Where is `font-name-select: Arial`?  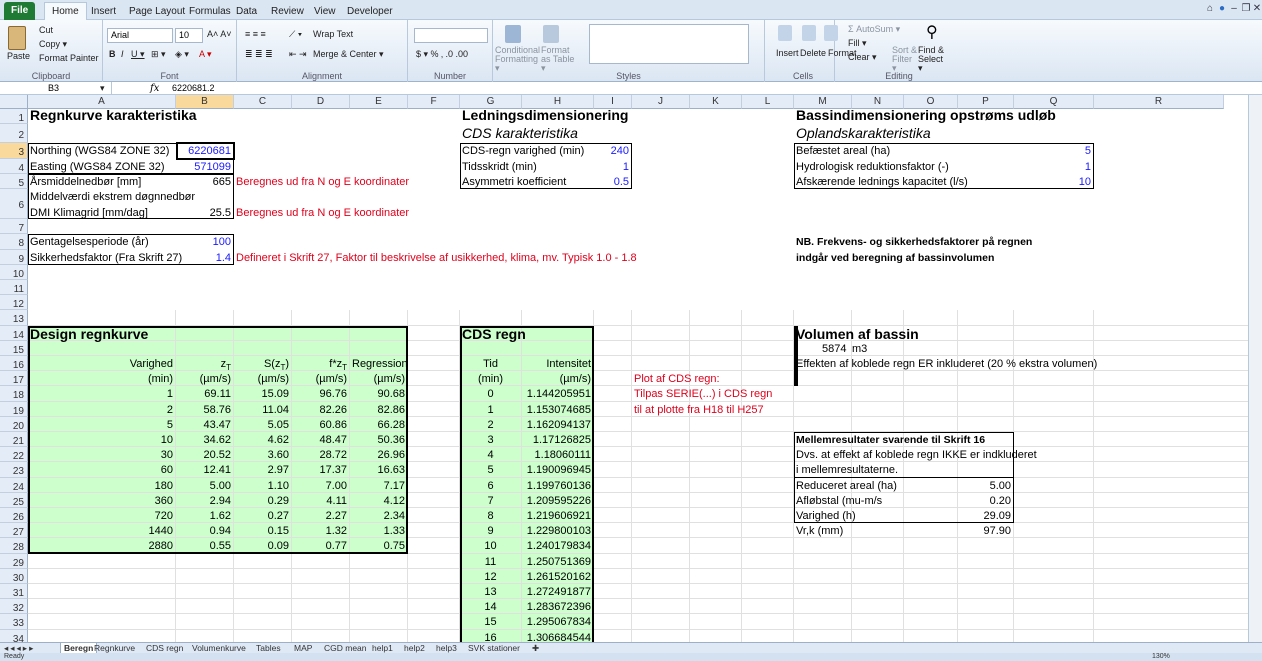
font-name-select: Arial is located at coordinates (140, 35).